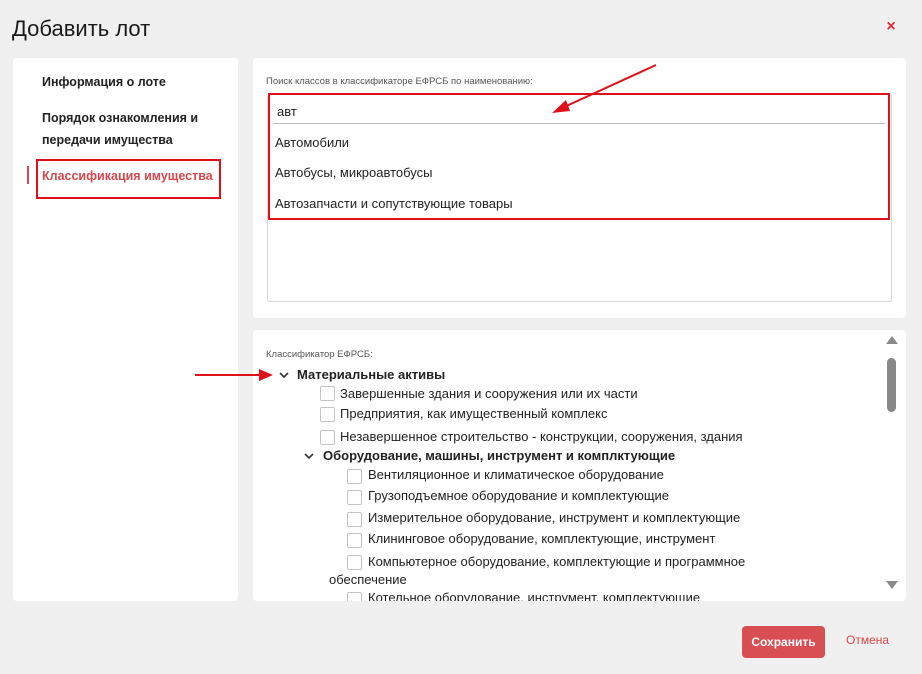 This screenshot has height=674, width=922. Describe the element at coordinates (312, 142) in the screenshot. I see `suggestion-item: Автомобили` at that location.